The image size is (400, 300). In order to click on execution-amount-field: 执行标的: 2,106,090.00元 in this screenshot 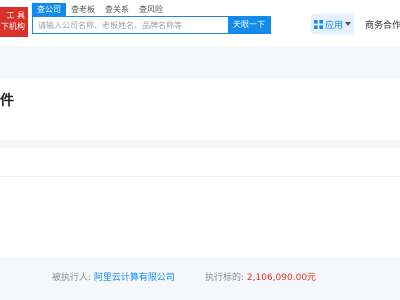, I will do `click(260, 278)`.